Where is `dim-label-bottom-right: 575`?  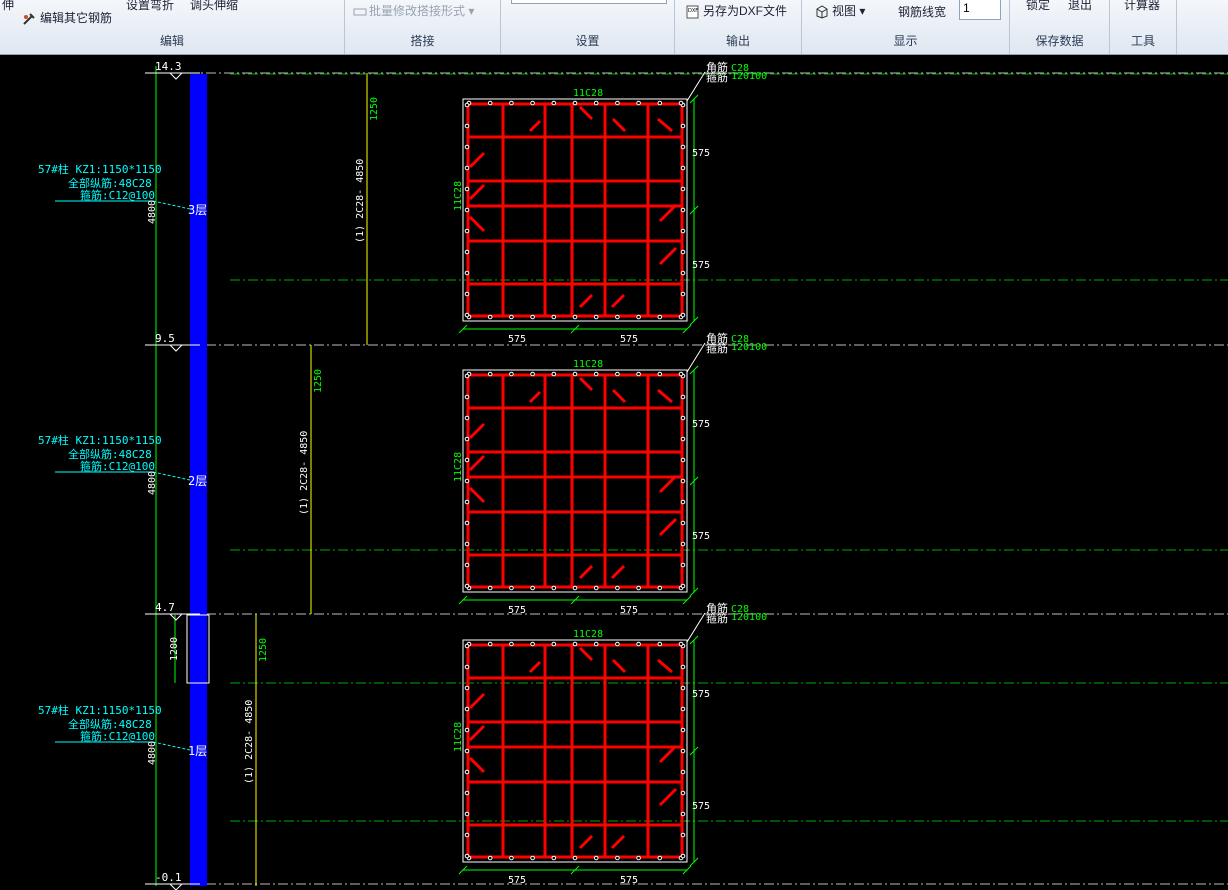
dim-label-bottom-right: 575 is located at coordinates (629, 339).